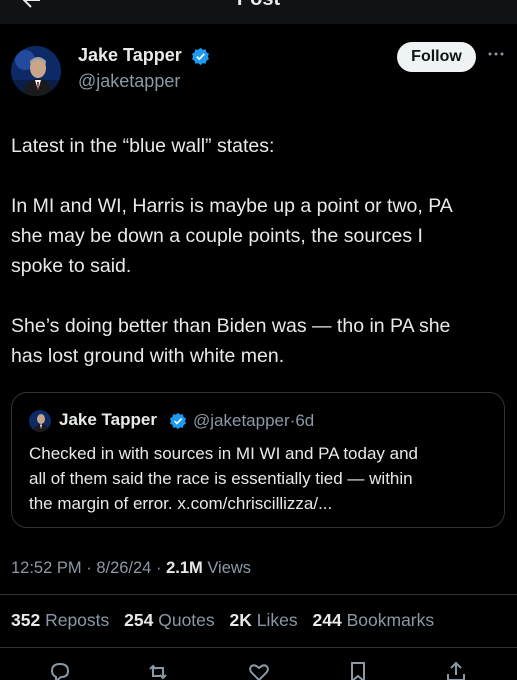  I want to click on quotes-count: 254, so click(139, 620).